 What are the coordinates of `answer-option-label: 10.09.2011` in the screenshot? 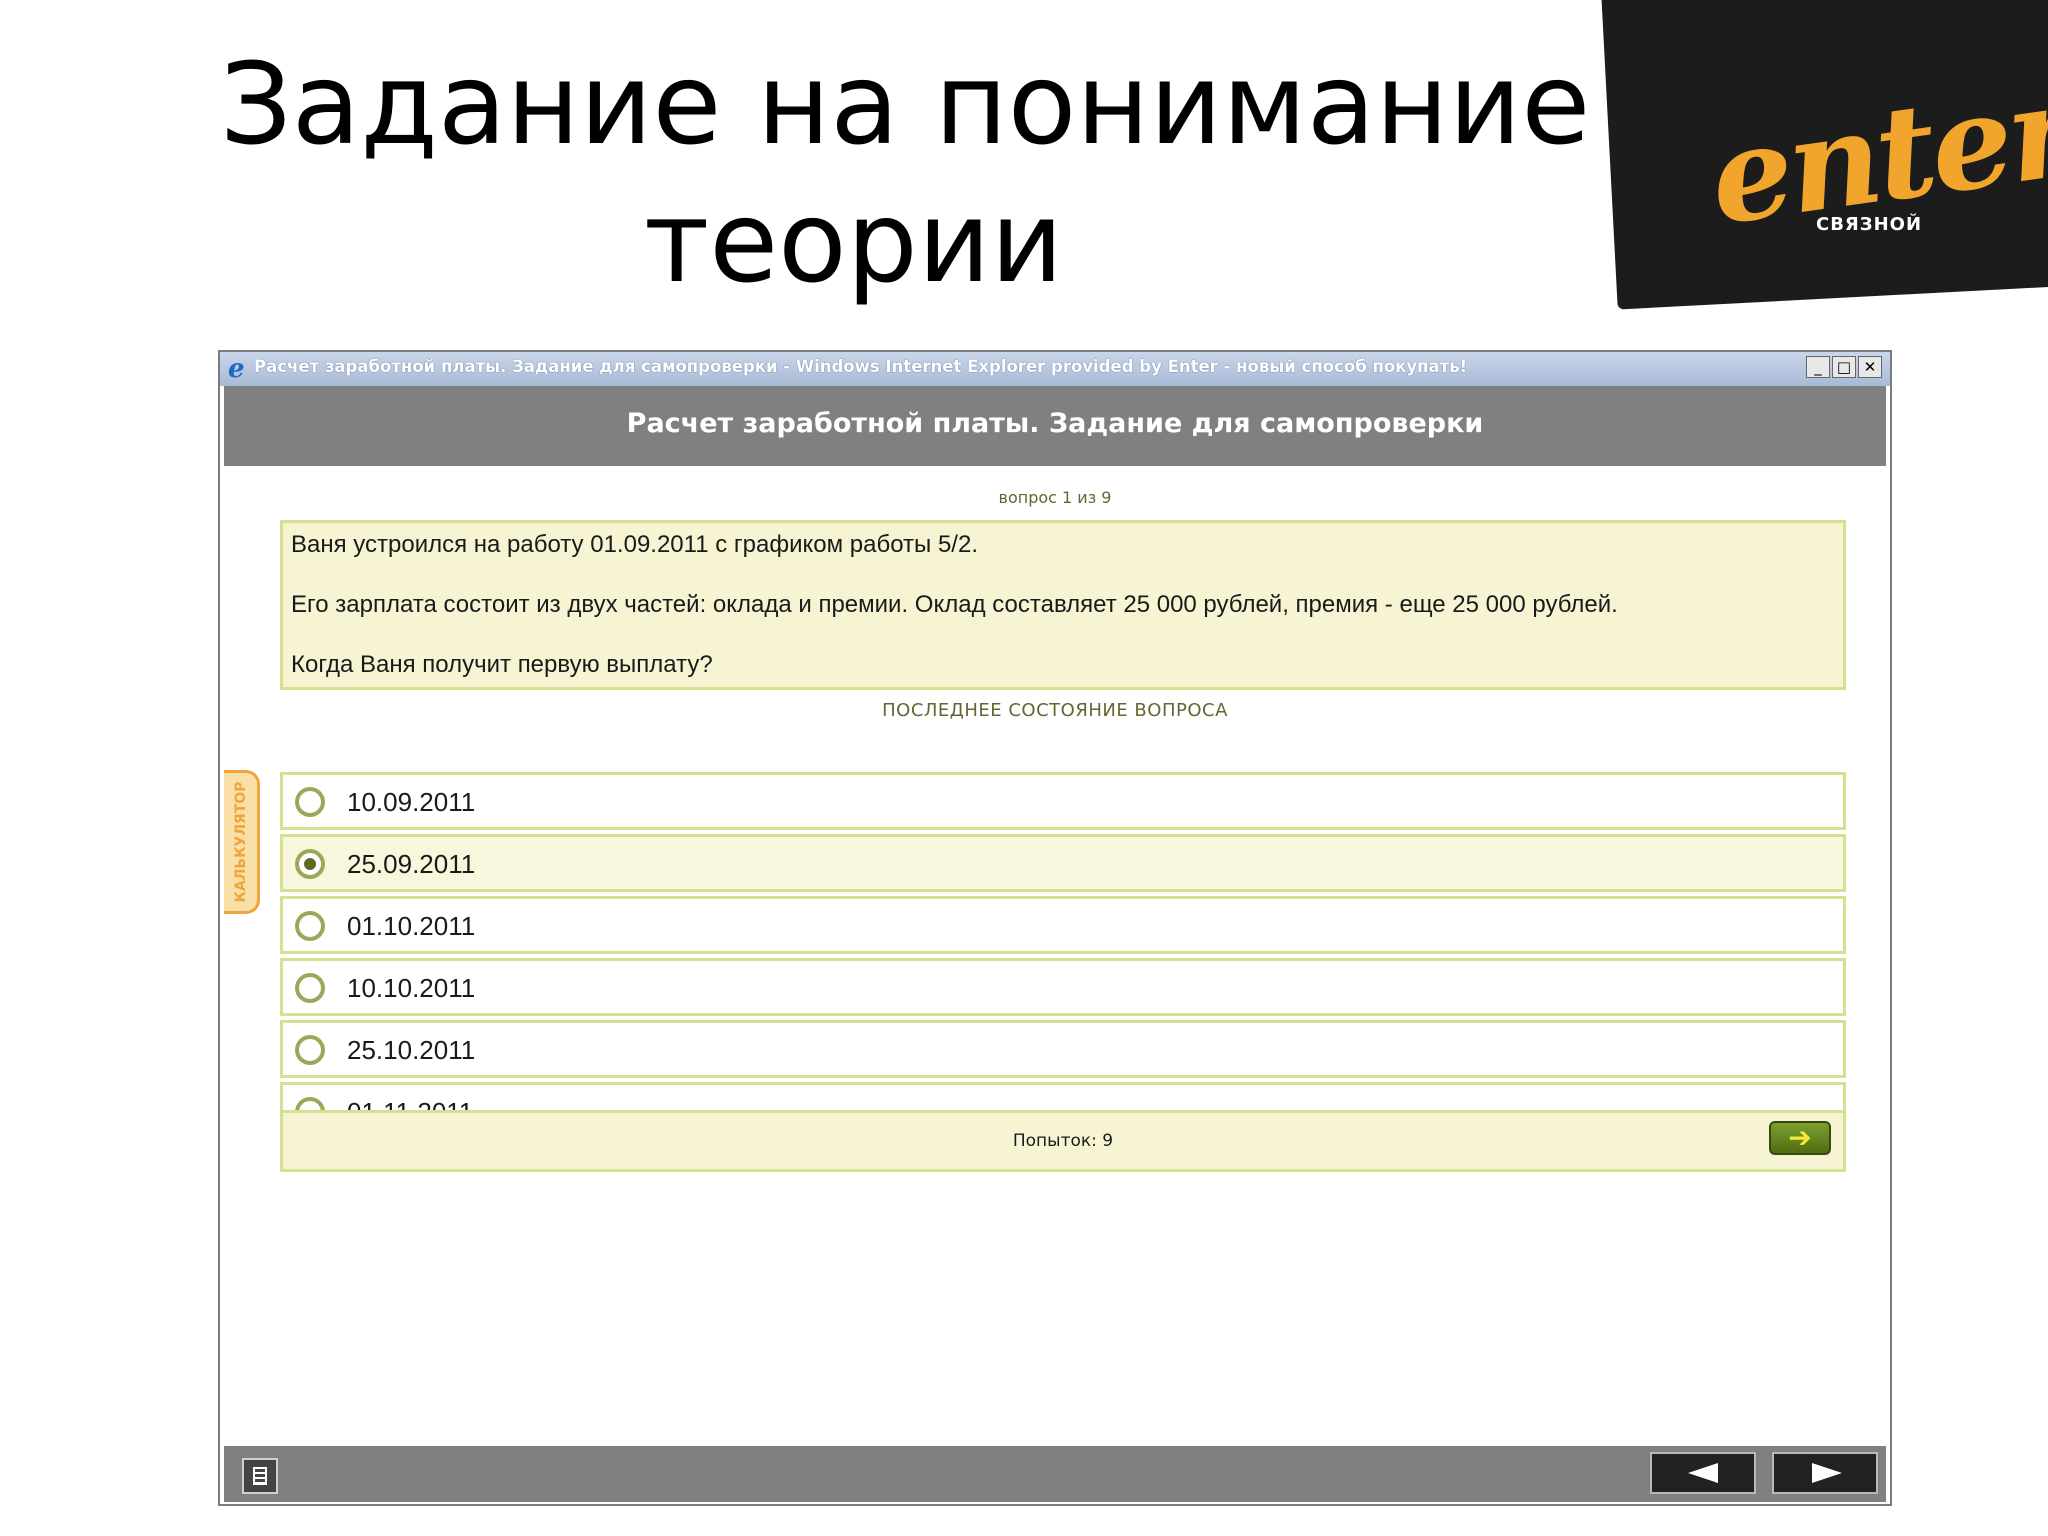 It's located at (411, 802).